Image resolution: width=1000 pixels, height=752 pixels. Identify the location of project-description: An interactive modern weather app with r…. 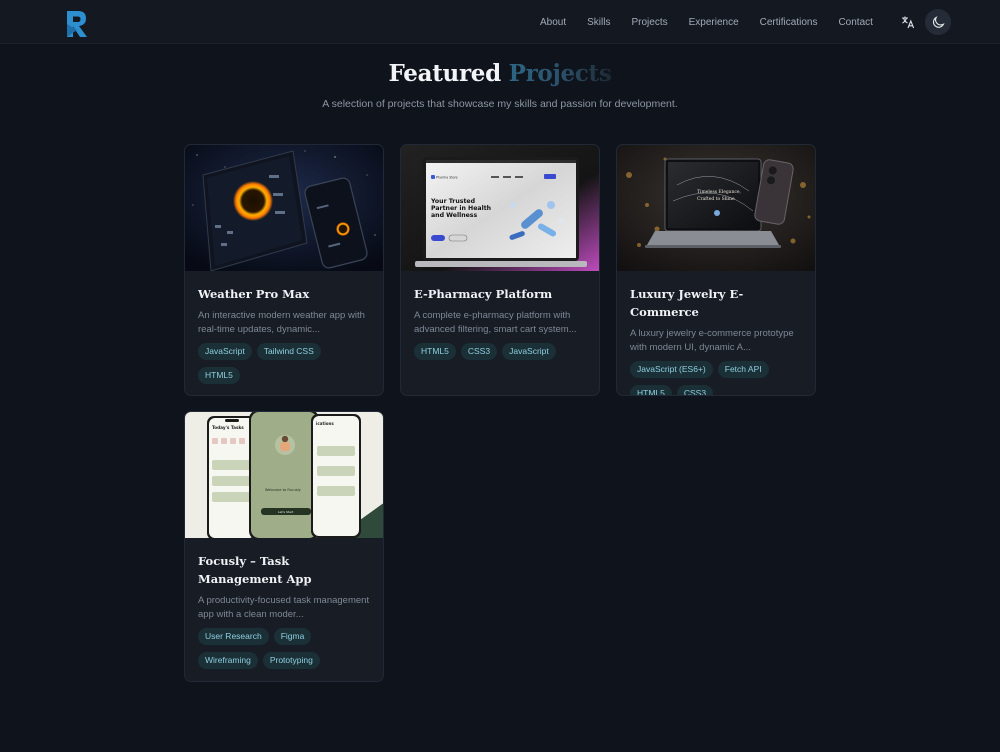
(281, 322).